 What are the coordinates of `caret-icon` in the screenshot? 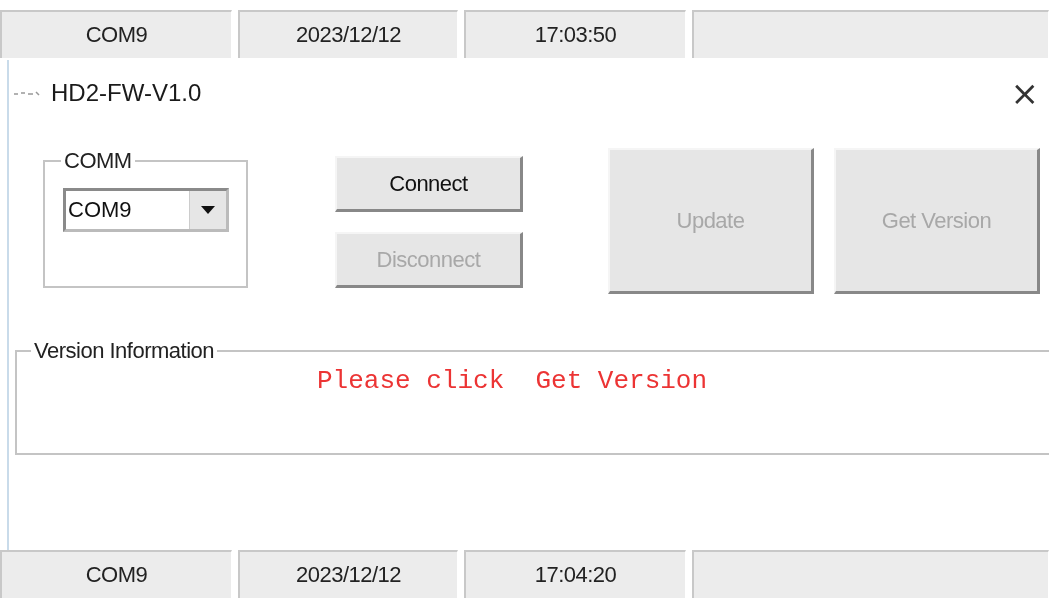 It's located at (208, 210).